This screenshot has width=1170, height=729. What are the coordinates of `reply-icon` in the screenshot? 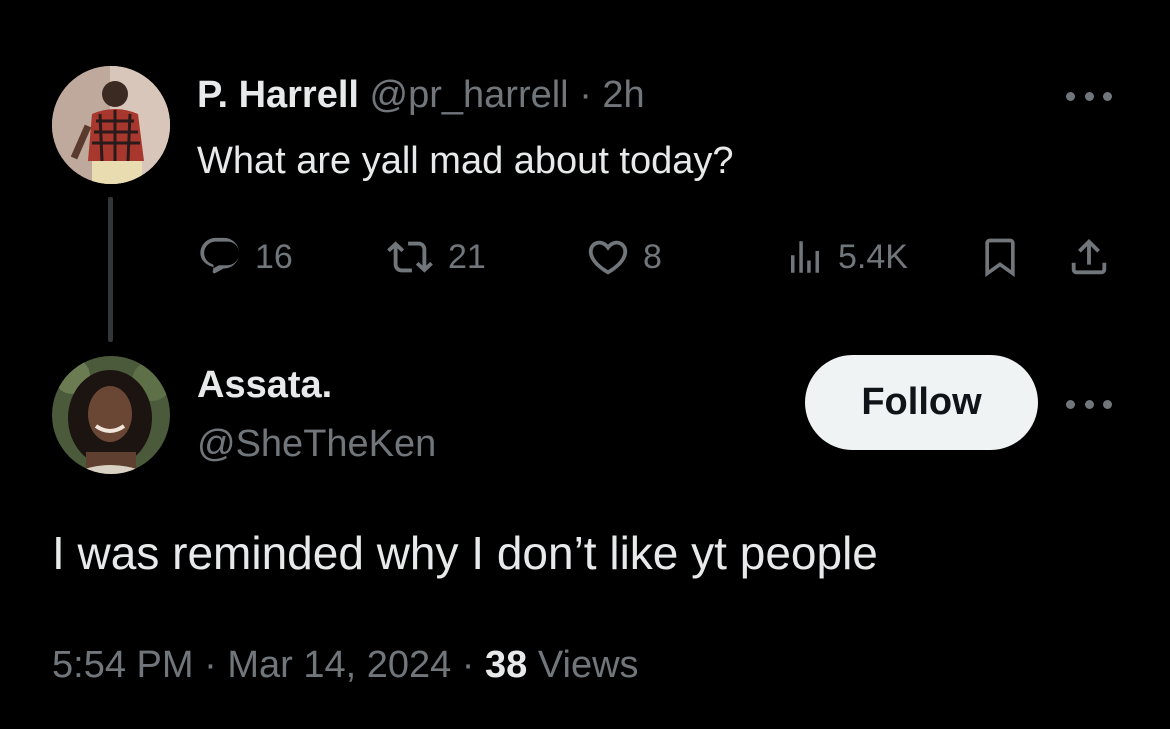 It's located at (220, 255).